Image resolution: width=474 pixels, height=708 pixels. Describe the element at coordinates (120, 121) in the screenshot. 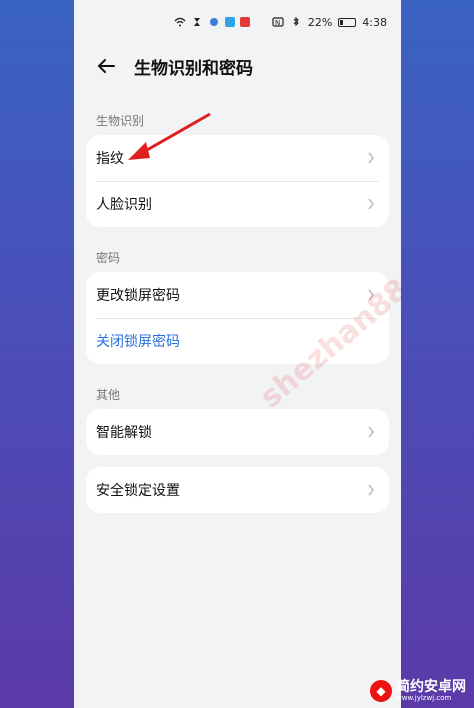

I see `section-label-biometrics: 生物识别` at that location.